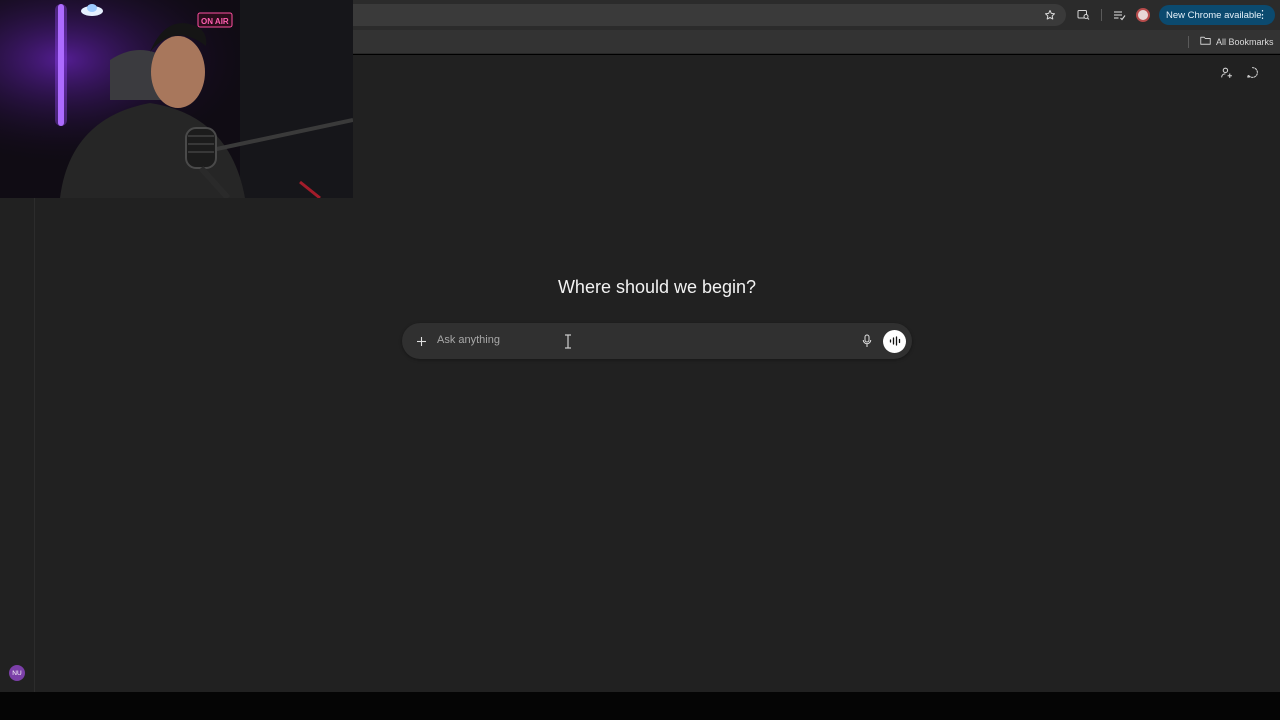  What do you see at coordinates (657, 287) in the screenshot?
I see `page-title: Where should we begin?` at bounding box center [657, 287].